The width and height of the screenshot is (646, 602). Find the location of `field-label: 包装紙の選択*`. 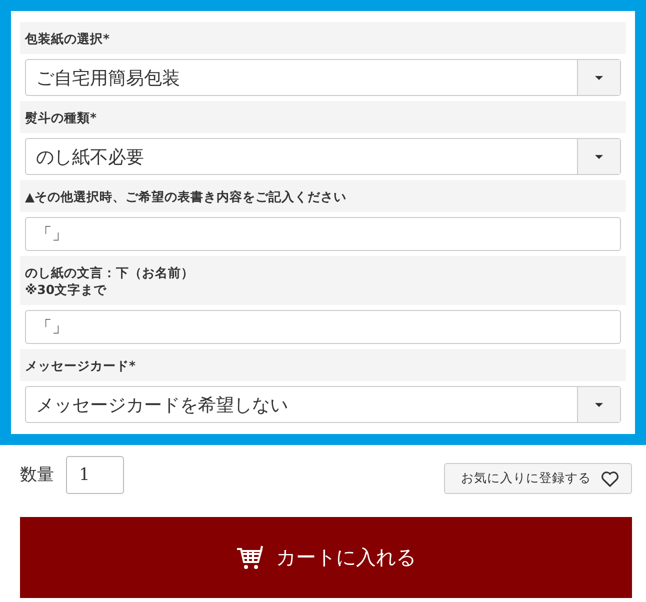

field-label: 包装紙の選択* is located at coordinates (323, 38).